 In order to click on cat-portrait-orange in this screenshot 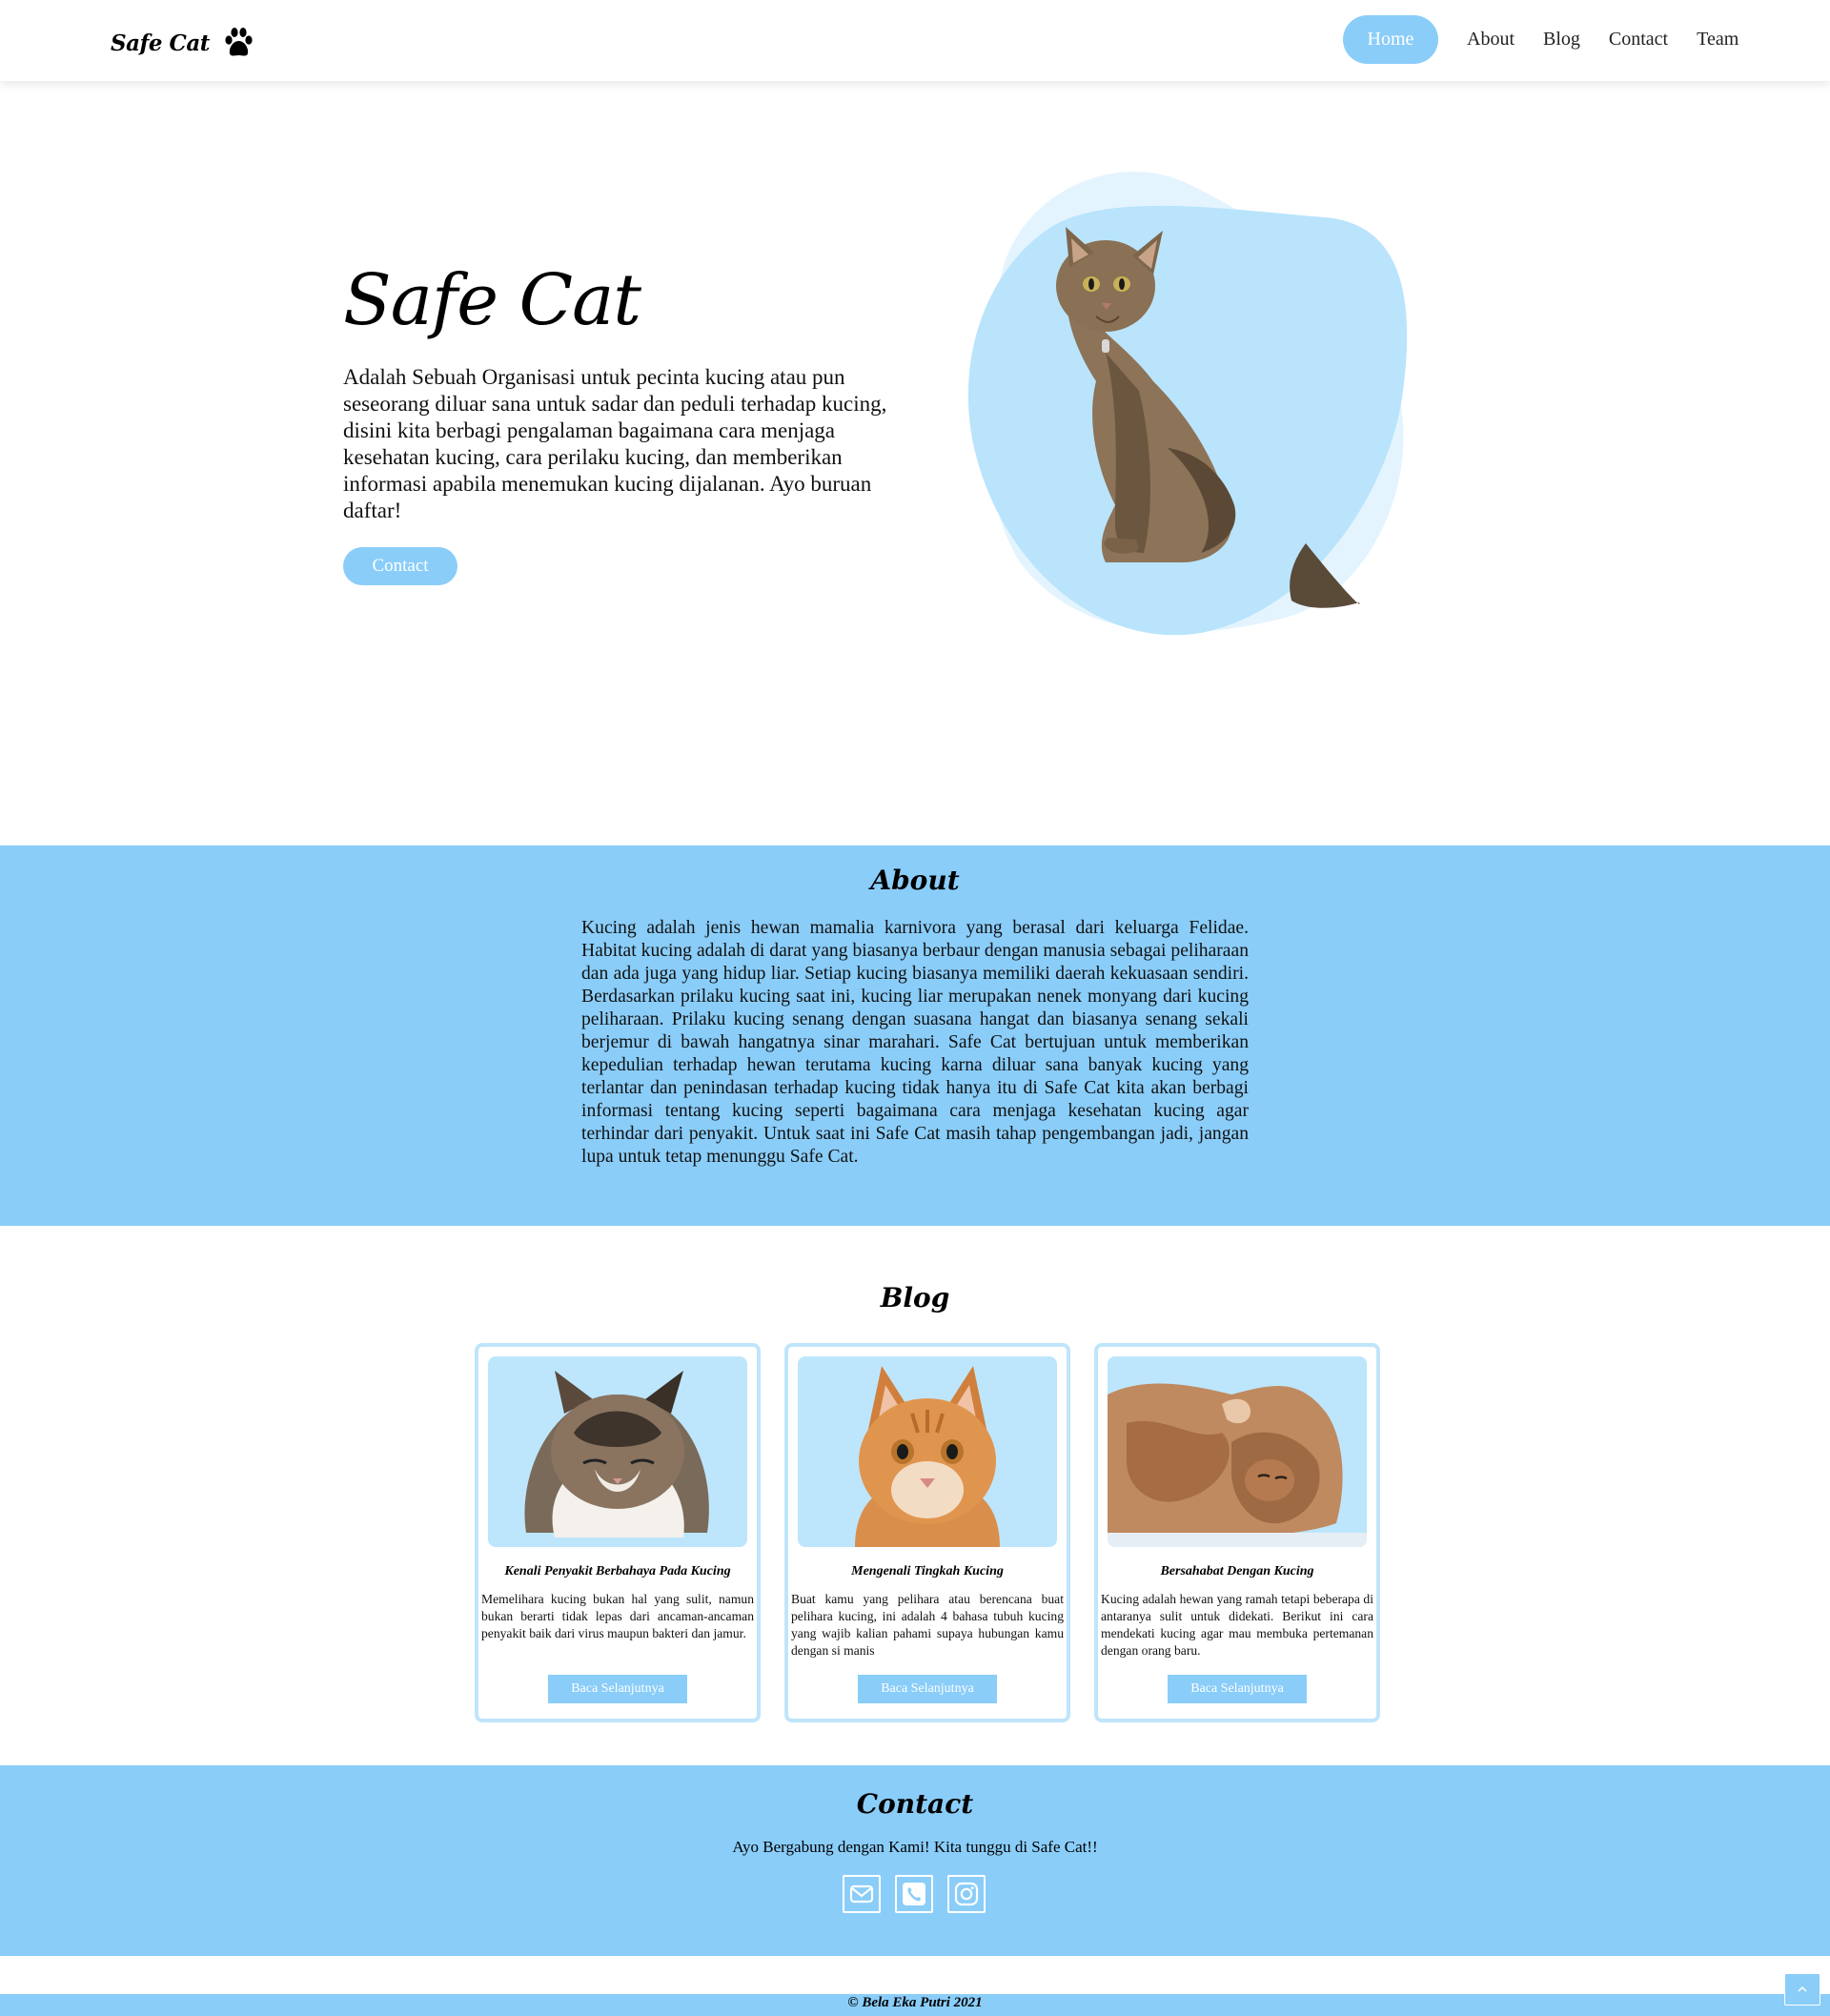, I will do `click(927, 1456)`.